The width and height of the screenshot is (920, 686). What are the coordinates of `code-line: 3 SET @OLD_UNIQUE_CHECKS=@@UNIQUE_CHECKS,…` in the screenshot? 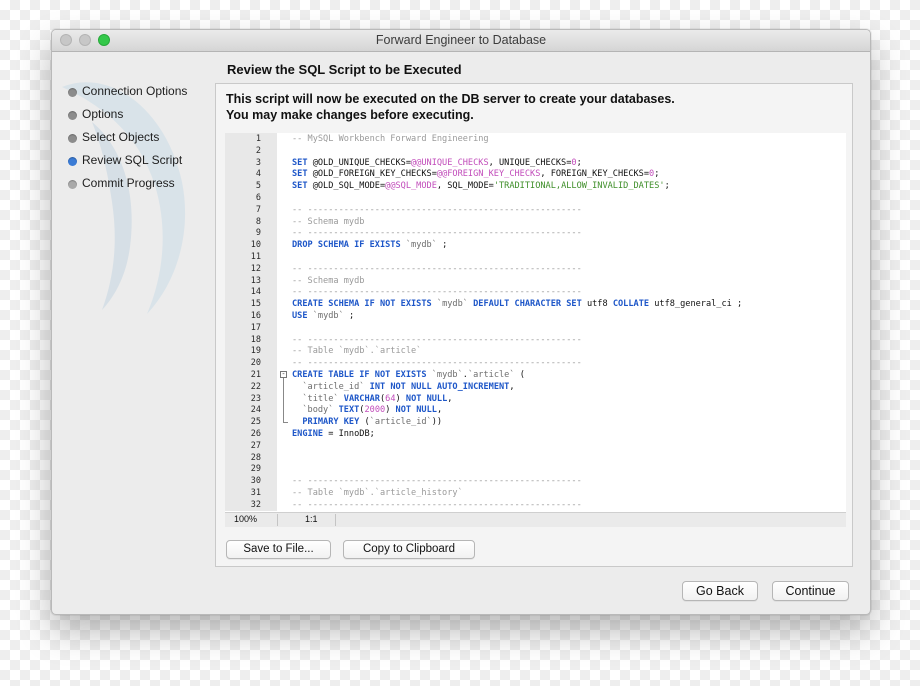 It's located at (535, 163).